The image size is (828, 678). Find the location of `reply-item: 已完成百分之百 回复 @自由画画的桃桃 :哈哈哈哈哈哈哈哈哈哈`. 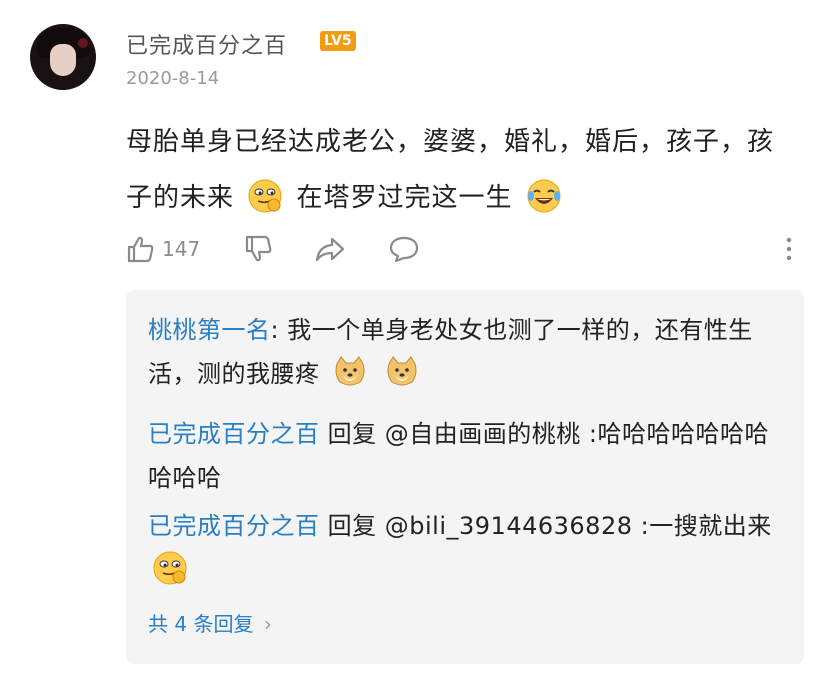

reply-item: 已完成百分之百 回复 @自由画画的桃桃 :哈哈哈哈哈哈哈哈哈哈 is located at coordinates (468, 456).